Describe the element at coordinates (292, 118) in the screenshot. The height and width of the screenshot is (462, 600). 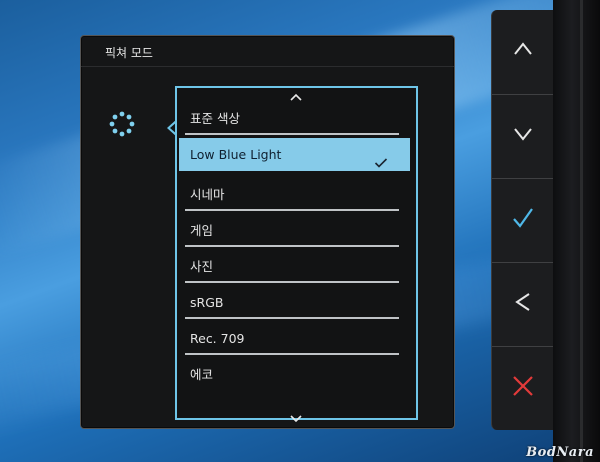
I see `list-item-standard: 표준 색상` at that location.